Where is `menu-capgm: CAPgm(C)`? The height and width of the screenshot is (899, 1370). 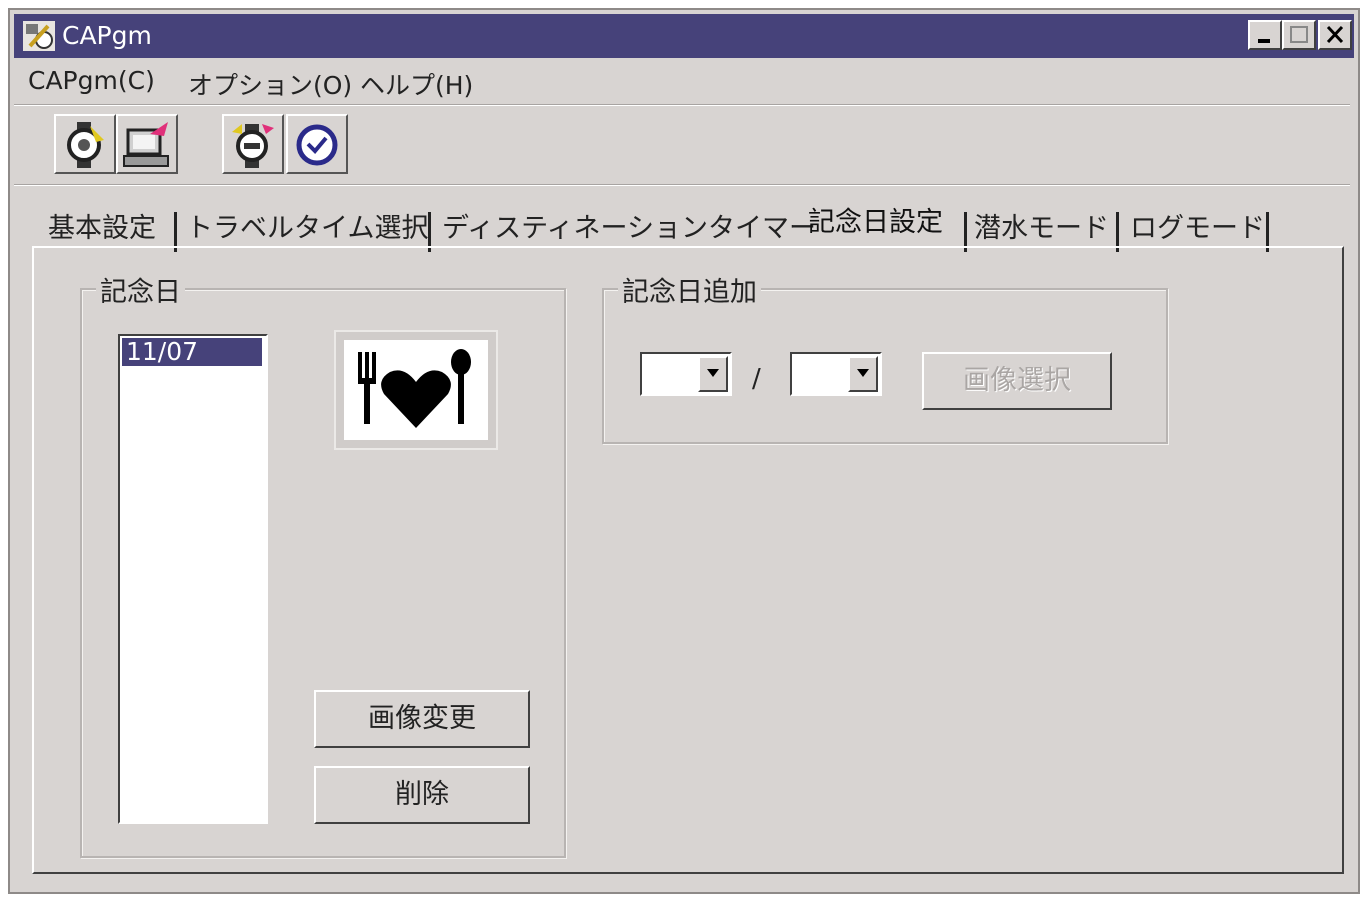
menu-capgm: CAPgm(C) is located at coordinates (91, 80).